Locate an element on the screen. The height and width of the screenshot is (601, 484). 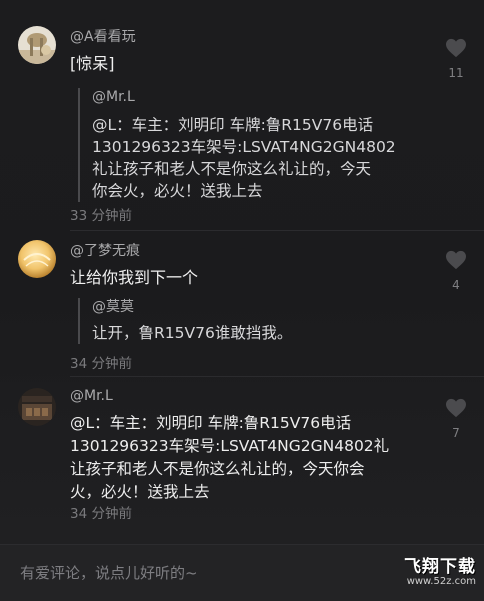
like-count: 4 is located at coordinates (456, 285).